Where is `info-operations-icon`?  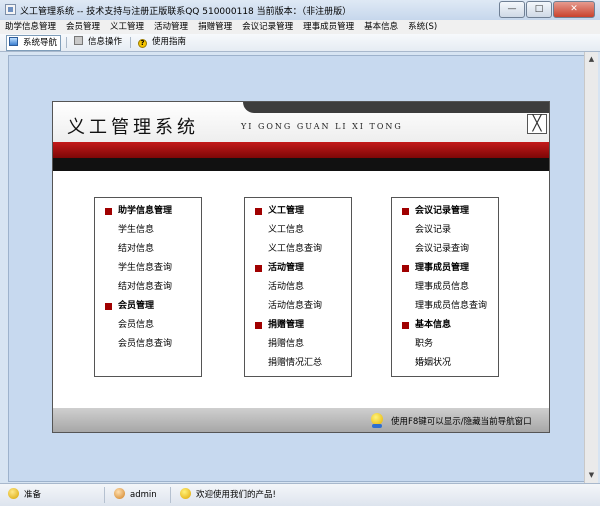
info-operations-icon is located at coordinates (78, 40).